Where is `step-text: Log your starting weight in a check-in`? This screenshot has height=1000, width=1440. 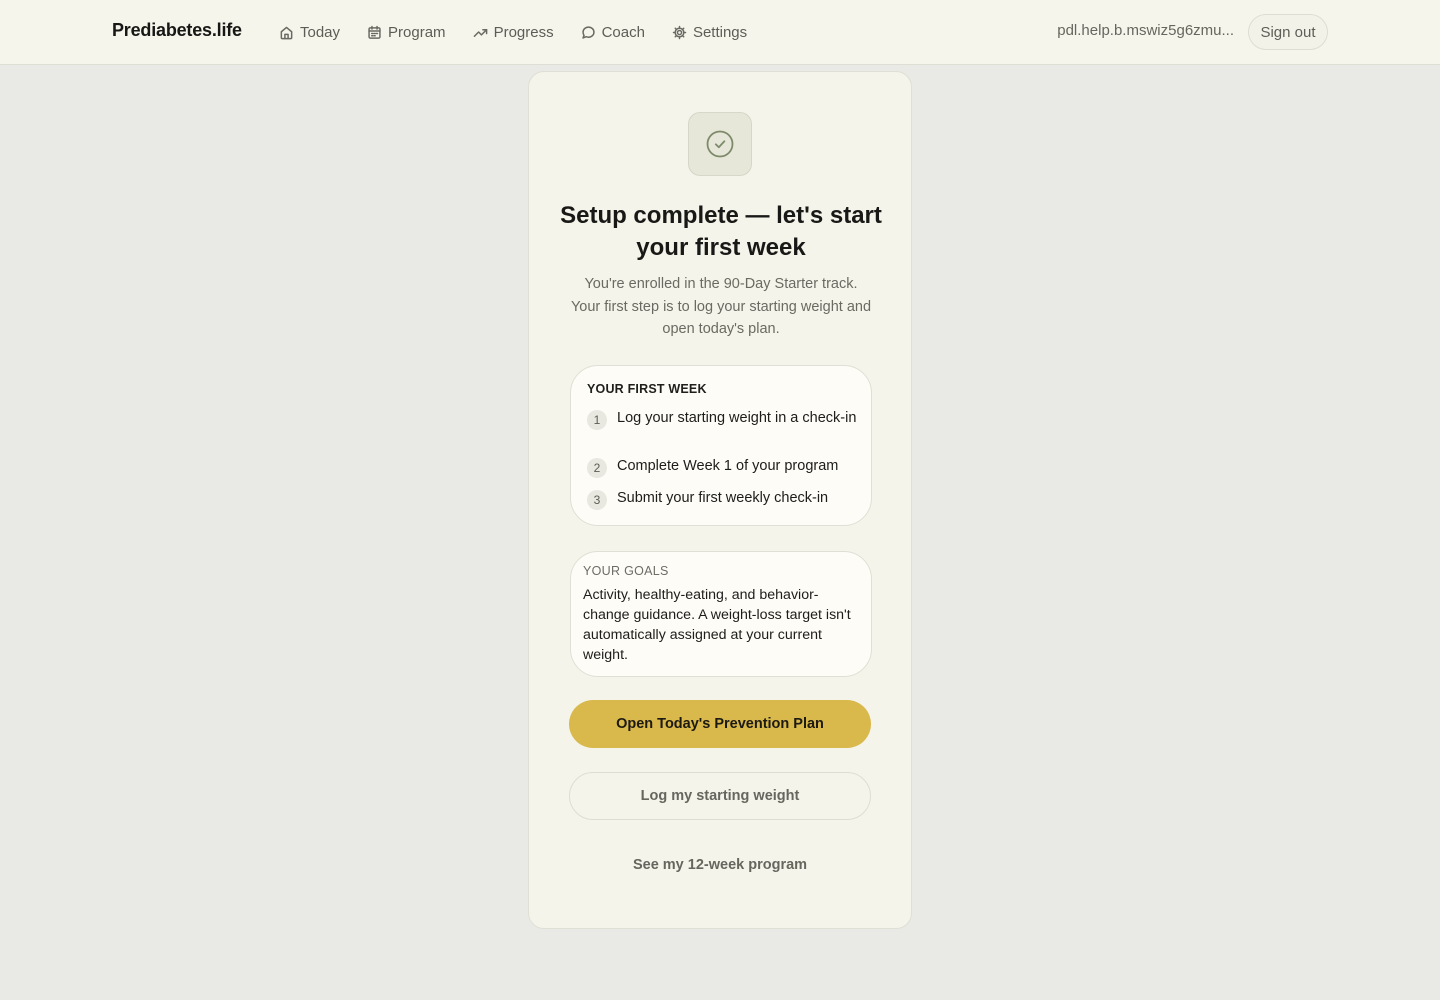
step-text: Log your starting weight in a check-in is located at coordinates (737, 418).